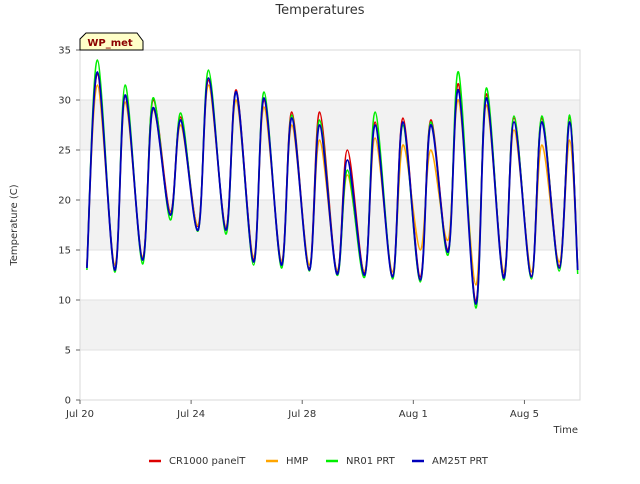  What do you see at coordinates (64, 151) in the screenshot?
I see `y-tick-label: 25` at bounding box center [64, 151].